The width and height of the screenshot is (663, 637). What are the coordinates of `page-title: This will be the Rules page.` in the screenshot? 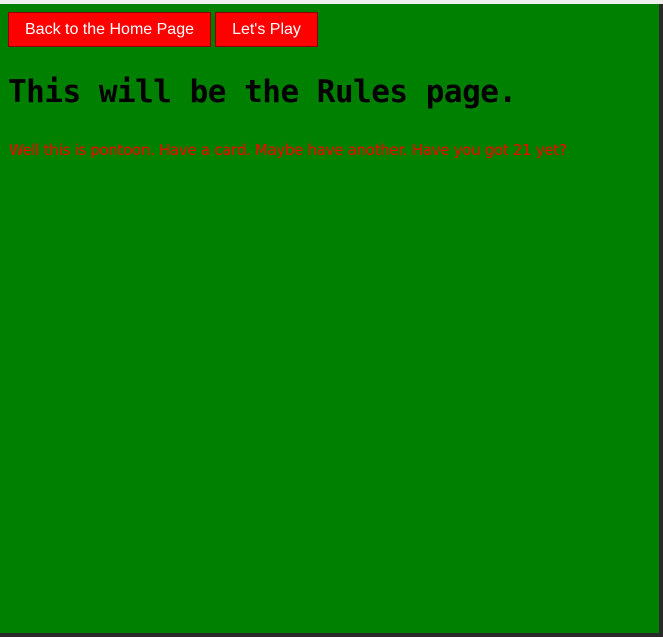 It's located at (262, 92).